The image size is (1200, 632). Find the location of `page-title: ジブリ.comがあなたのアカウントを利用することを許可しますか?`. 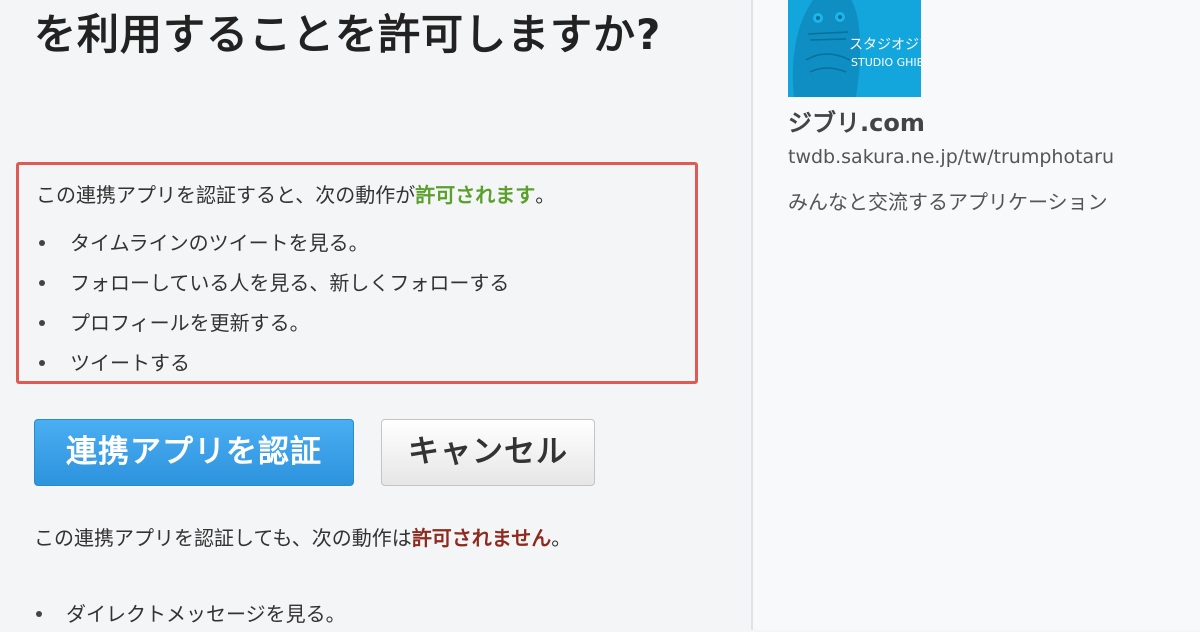

page-title: ジブリ.comがあなたのアカウントを利用することを許可しますか? is located at coordinates (371, 29).